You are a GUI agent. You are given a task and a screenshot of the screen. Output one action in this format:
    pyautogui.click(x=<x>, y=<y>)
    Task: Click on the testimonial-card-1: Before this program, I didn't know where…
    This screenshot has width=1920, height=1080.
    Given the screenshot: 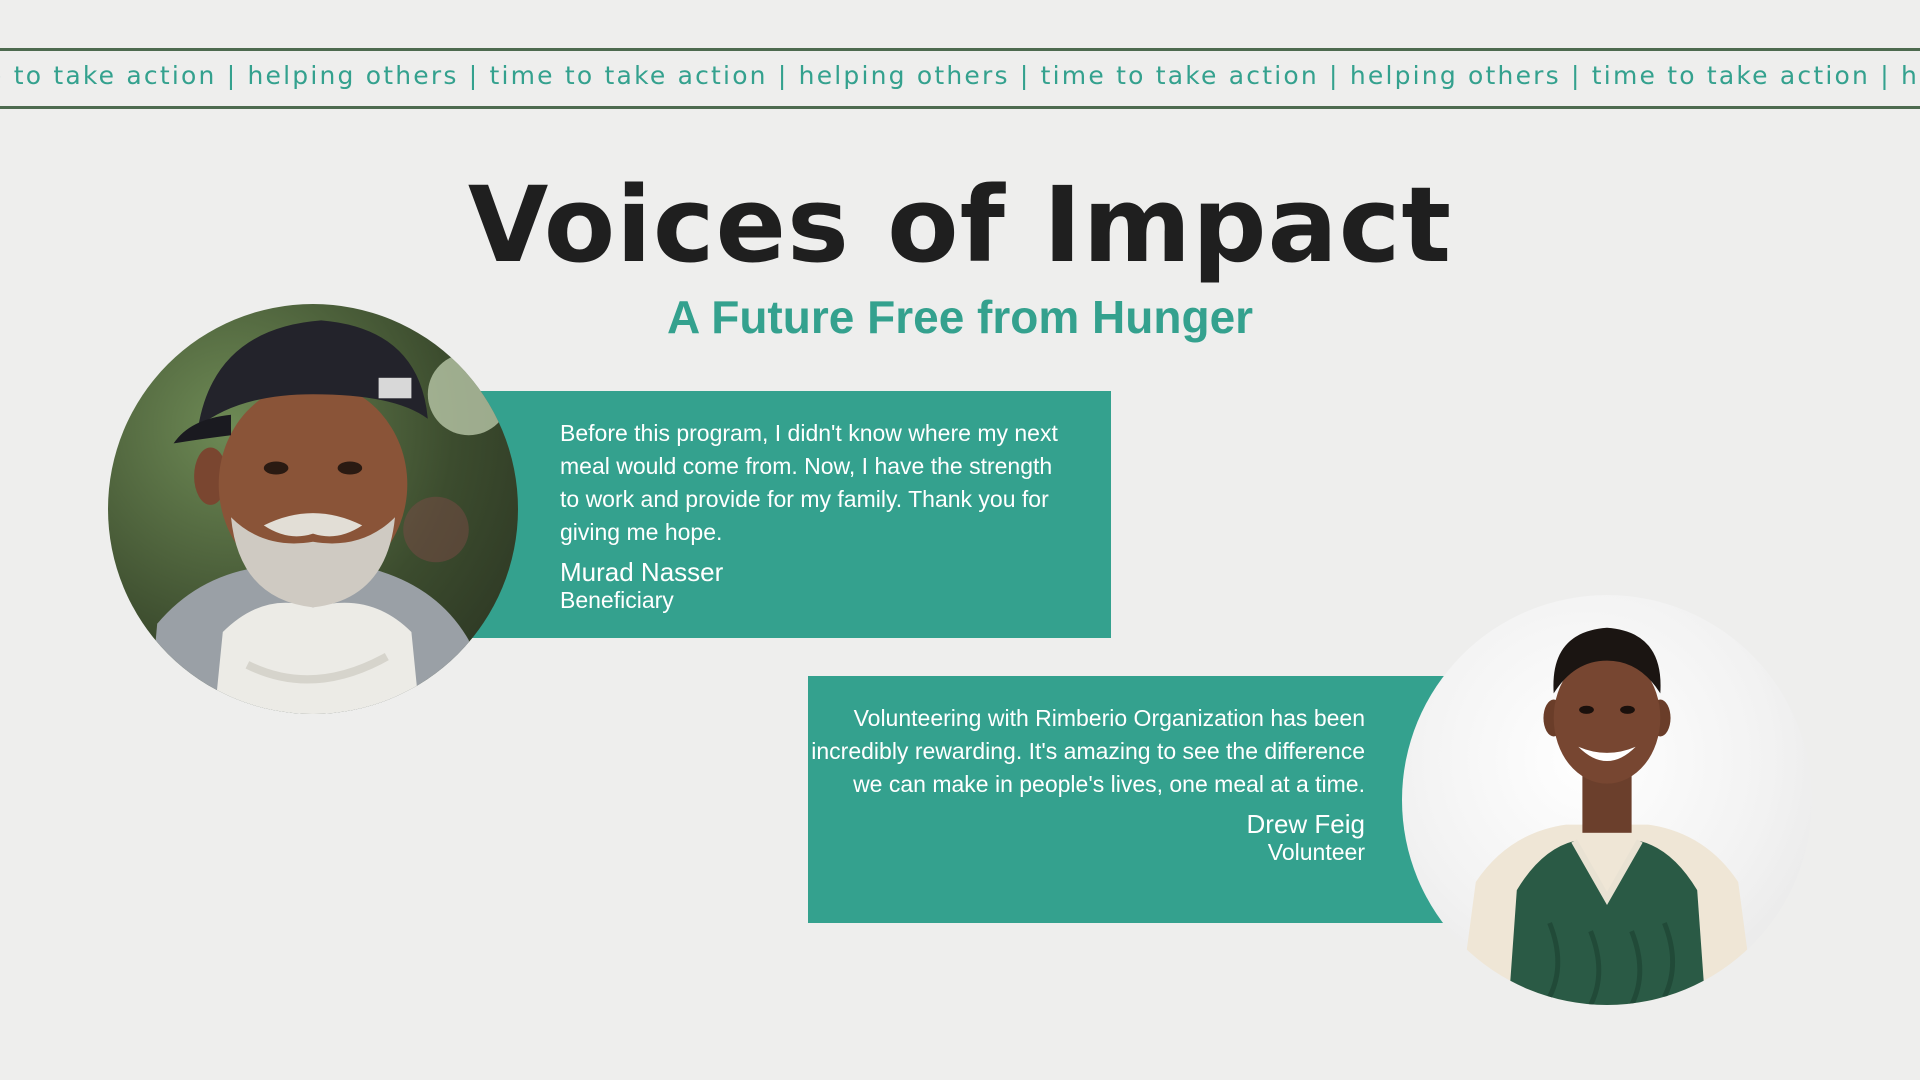 What is the action you would take?
    pyautogui.click(x=790, y=514)
    